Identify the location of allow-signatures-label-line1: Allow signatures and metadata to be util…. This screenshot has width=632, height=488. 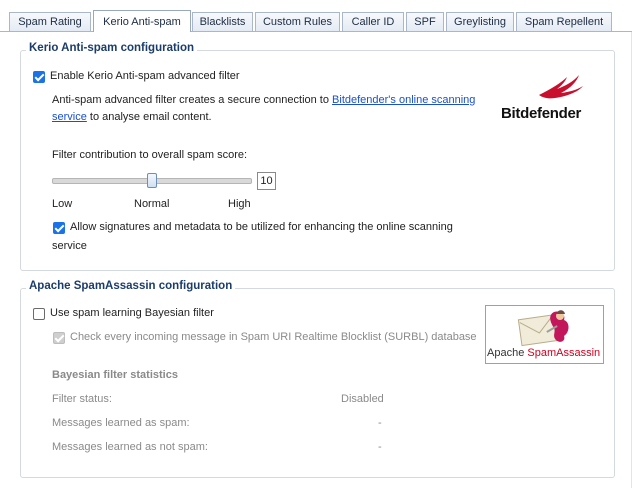
(261, 227).